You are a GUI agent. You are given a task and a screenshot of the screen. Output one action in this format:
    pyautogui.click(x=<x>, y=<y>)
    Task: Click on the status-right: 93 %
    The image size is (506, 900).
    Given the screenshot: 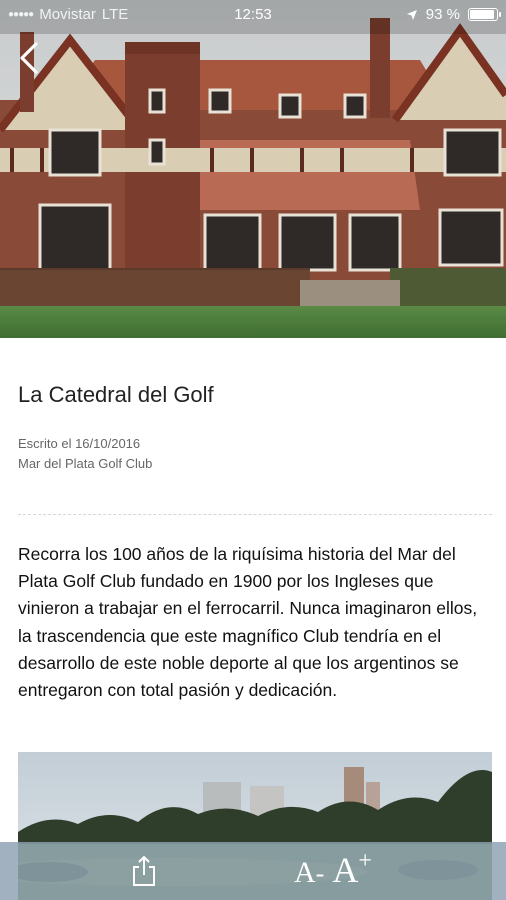 What is the action you would take?
    pyautogui.click(x=453, y=14)
    